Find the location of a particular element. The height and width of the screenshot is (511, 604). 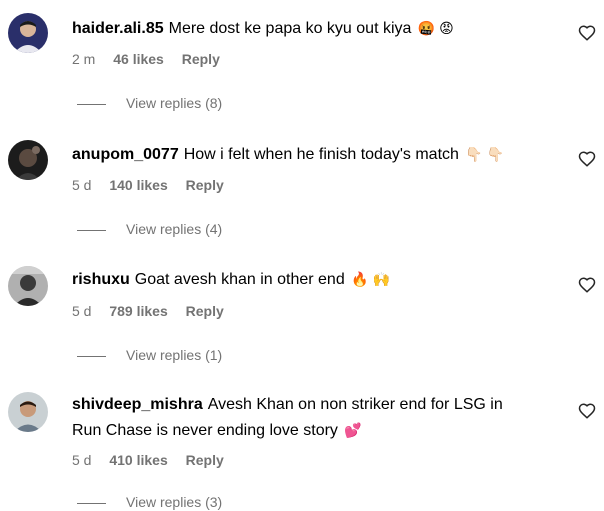

emoji: 👇🏻 👇🏻 is located at coordinates (485, 154).